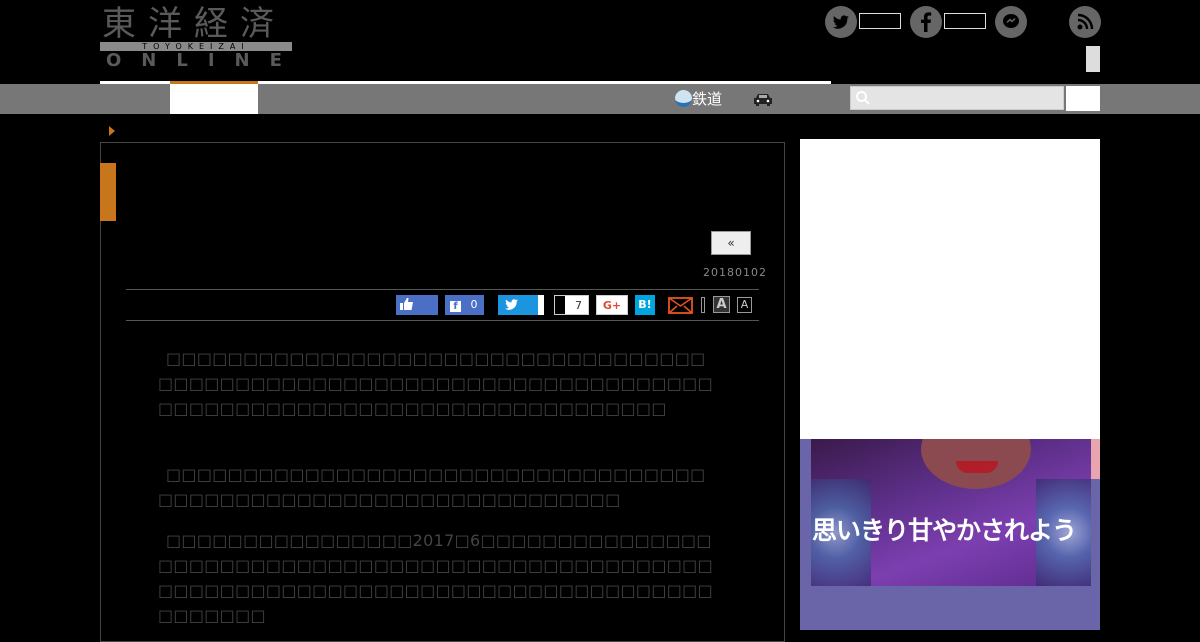 The image size is (1200, 642). Describe the element at coordinates (645, 305) in the screenshot. I see `hatena-bookmark-button: B!` at that location.